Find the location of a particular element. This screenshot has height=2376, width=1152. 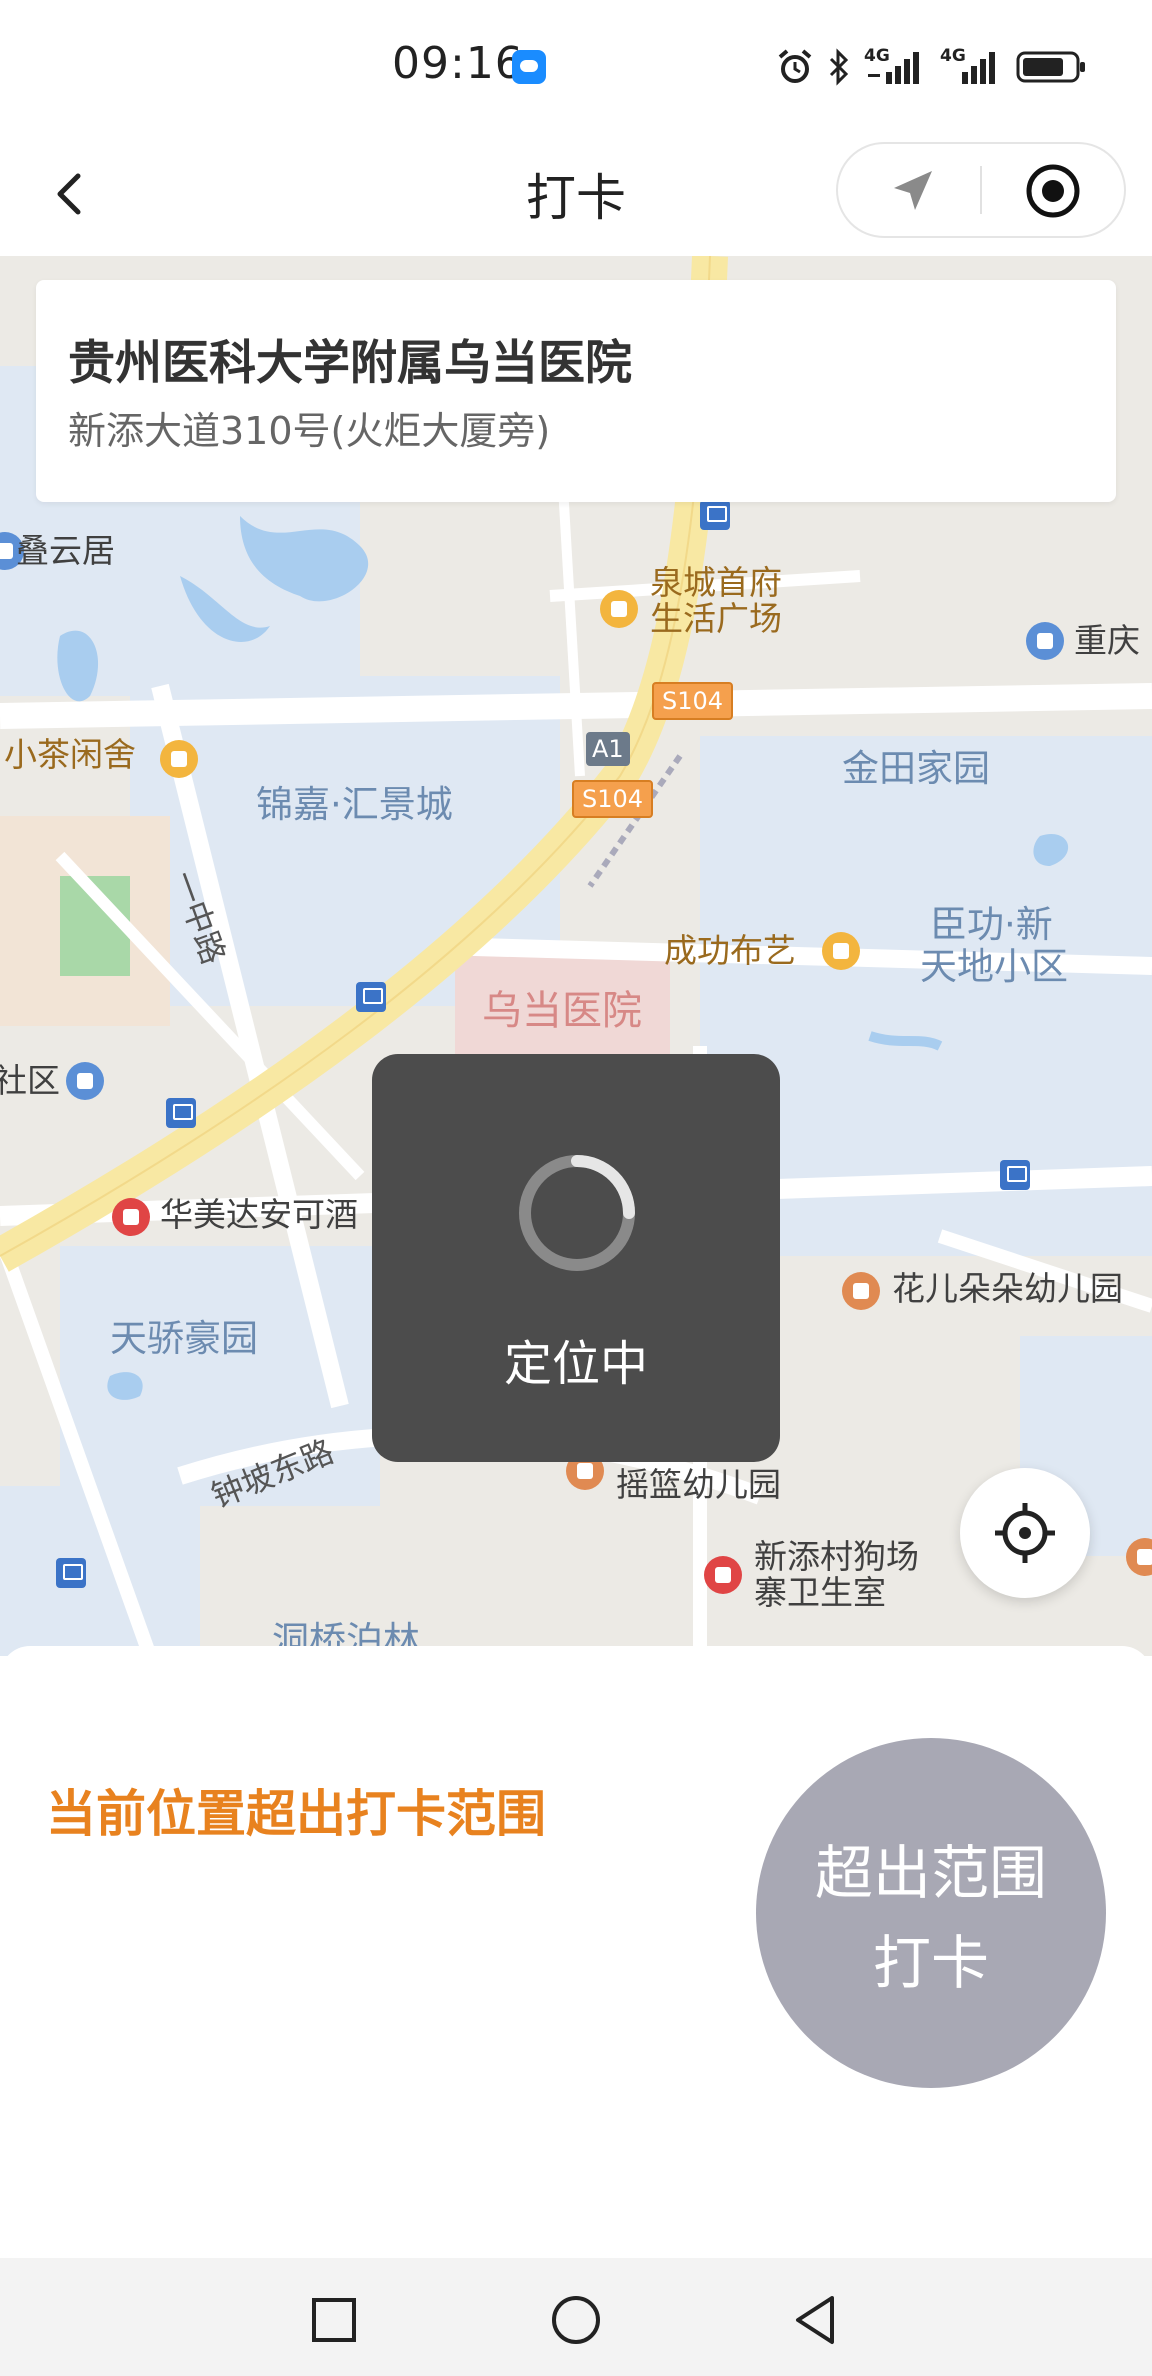

alarm-icon is located at coordinates (795, 66).